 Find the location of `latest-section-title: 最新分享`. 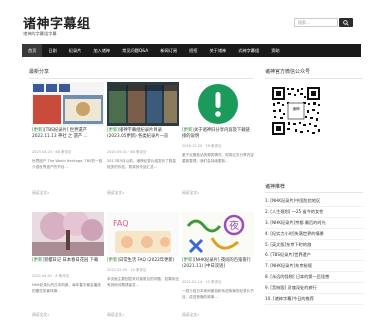

latest-section-title: 最新分享 is located at coordinates (39, 72).